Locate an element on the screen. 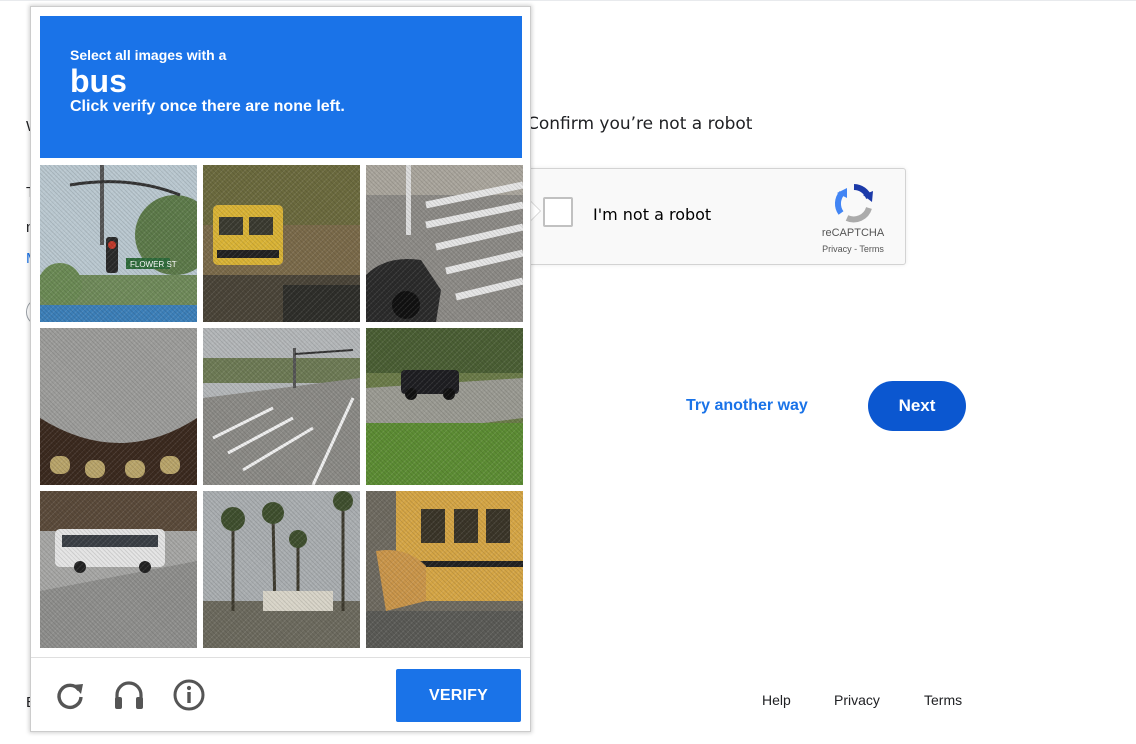  page-heading: Confirm you’re not a robot is located at coordinates (640, 124).